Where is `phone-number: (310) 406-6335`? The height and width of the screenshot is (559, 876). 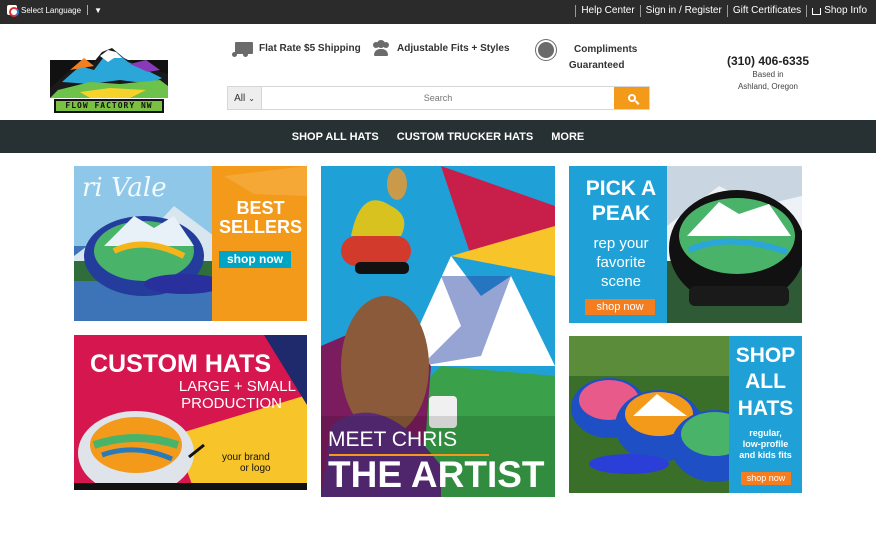 phone-number: (310) 406-6335 is located at coordinates (768, 61).